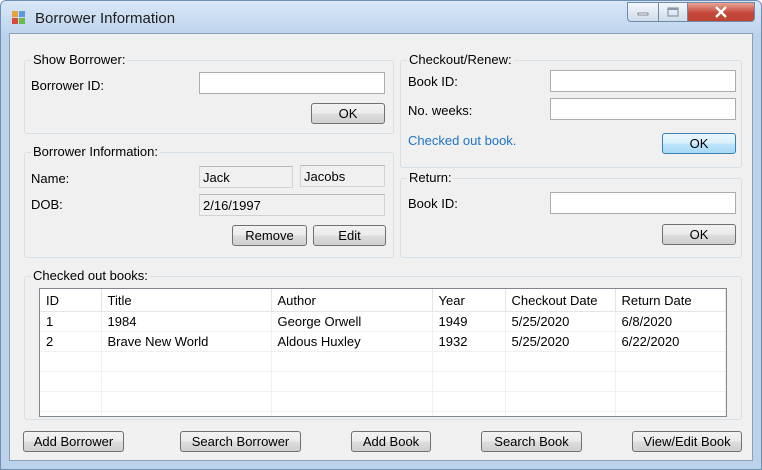  What do you see at coordinates (391, 441) in the screenshot?
I see `add-book-button: Add Book` at bounding box center [391, 441].